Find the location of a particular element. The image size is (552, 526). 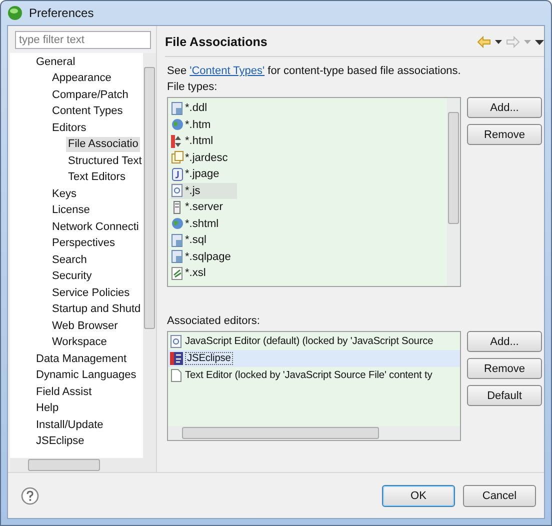

tree-item: Workspace is located at coordinates (79, 342).